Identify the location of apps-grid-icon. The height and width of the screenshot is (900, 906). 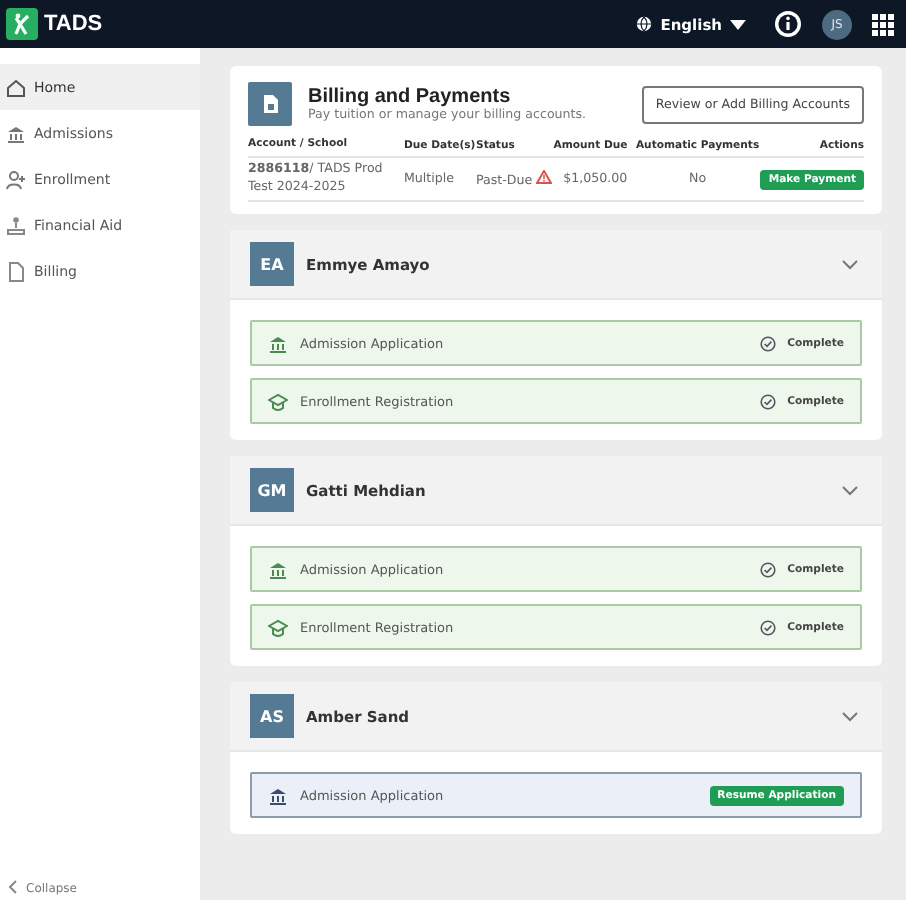
(883, 24).